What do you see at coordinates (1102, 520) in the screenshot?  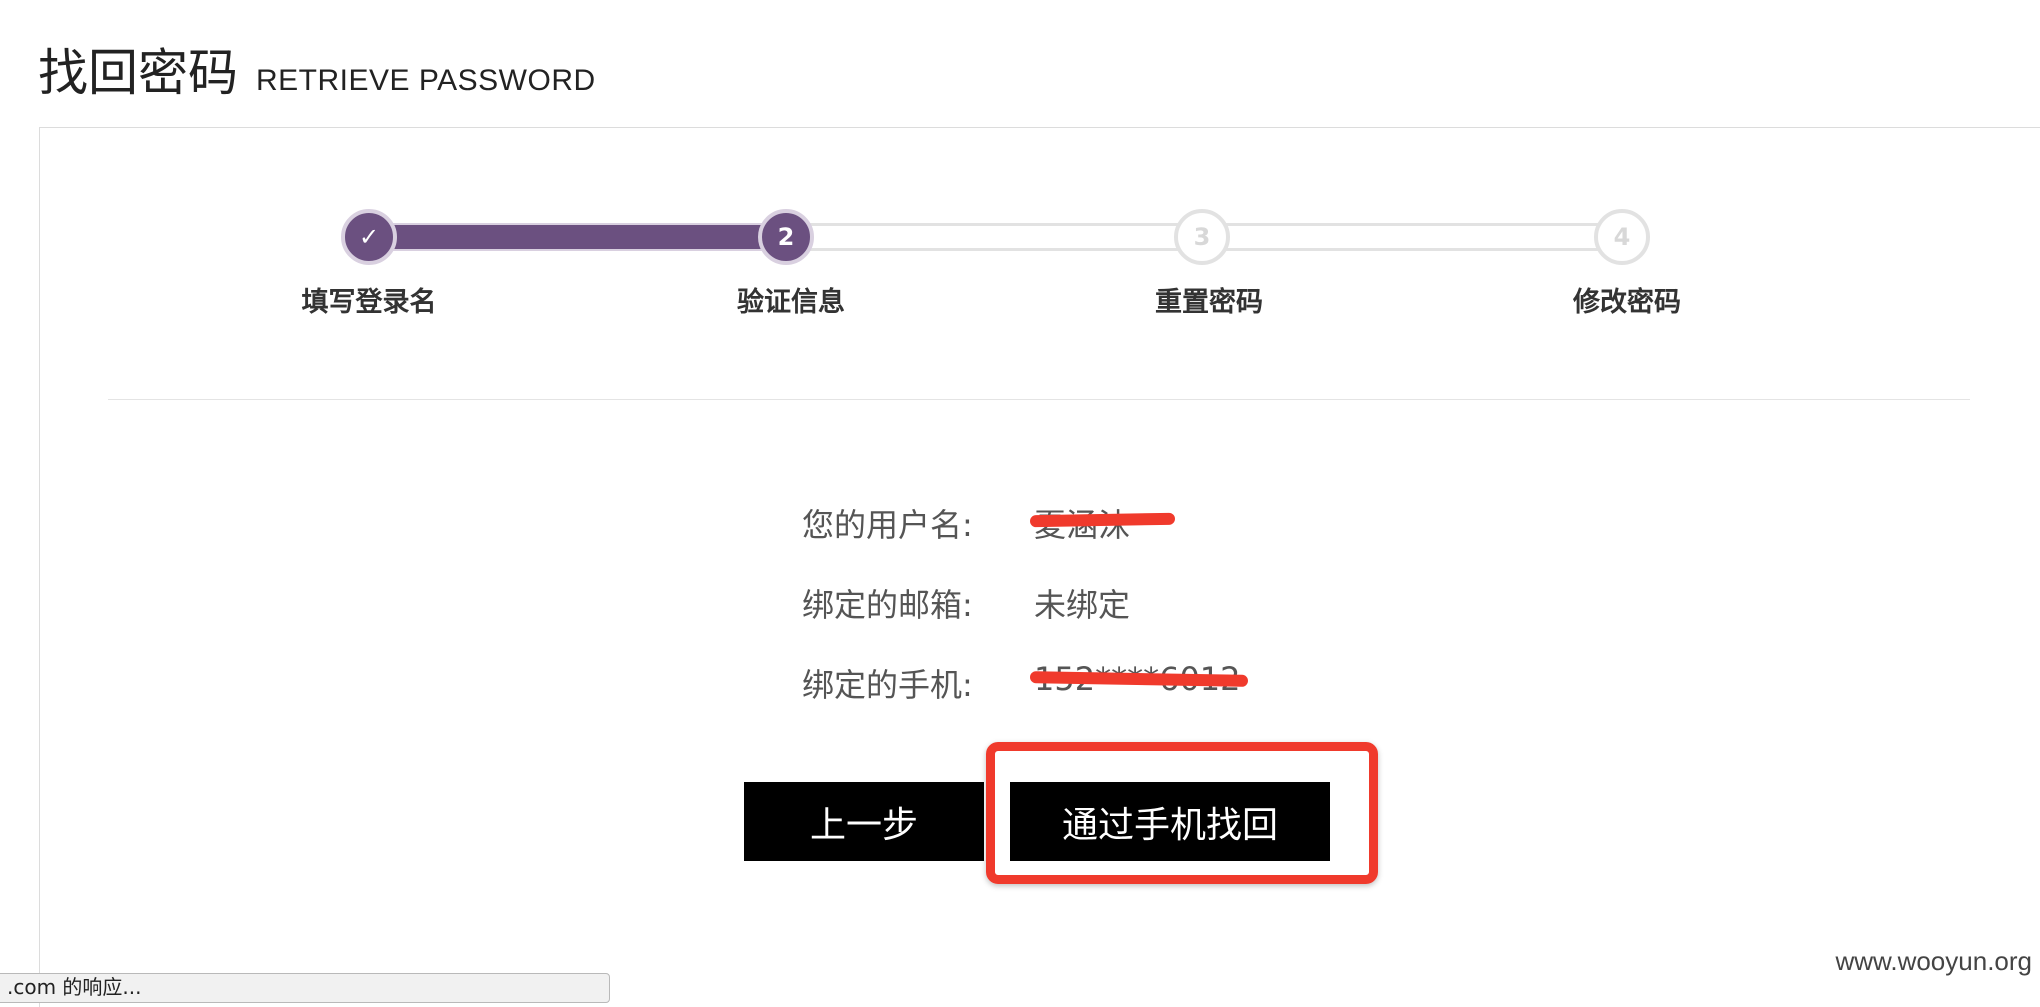 I see `username-redaction-mark` at bounding box center [1102, 520].